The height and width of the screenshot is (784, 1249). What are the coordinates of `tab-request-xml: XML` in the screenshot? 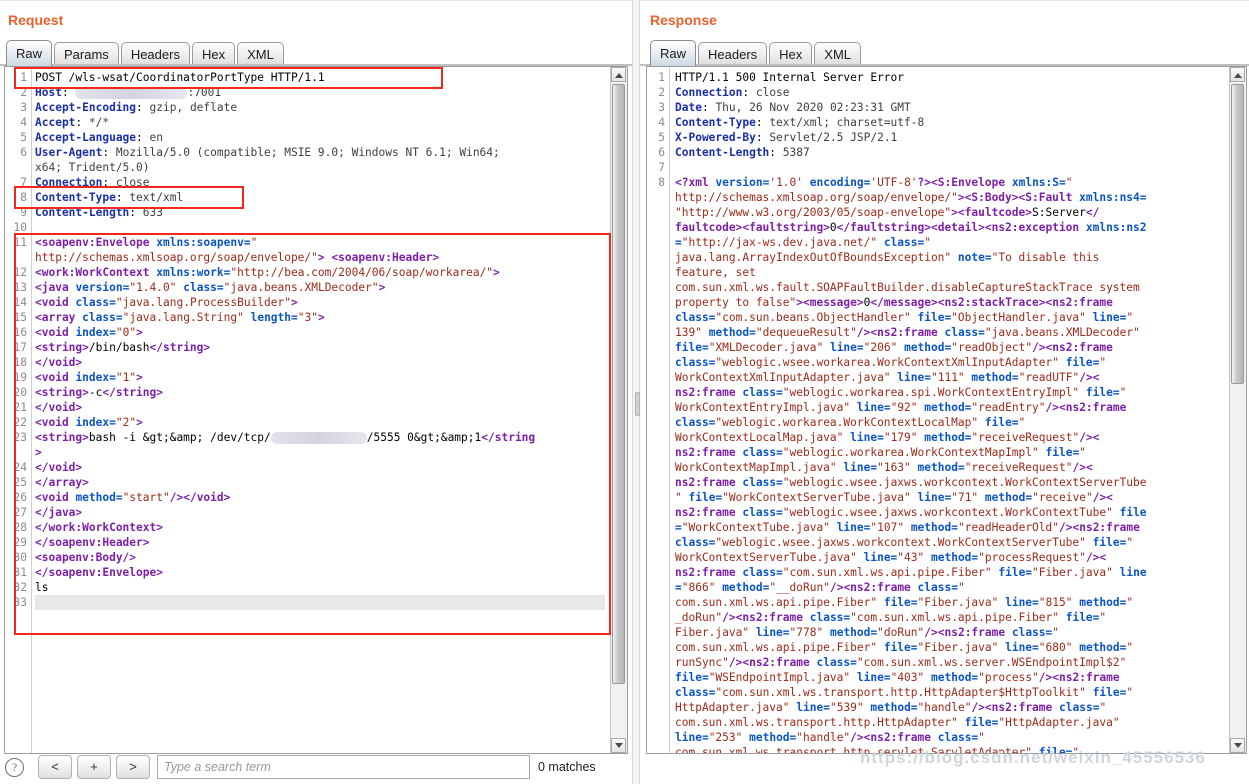 It's located at (260, 54).